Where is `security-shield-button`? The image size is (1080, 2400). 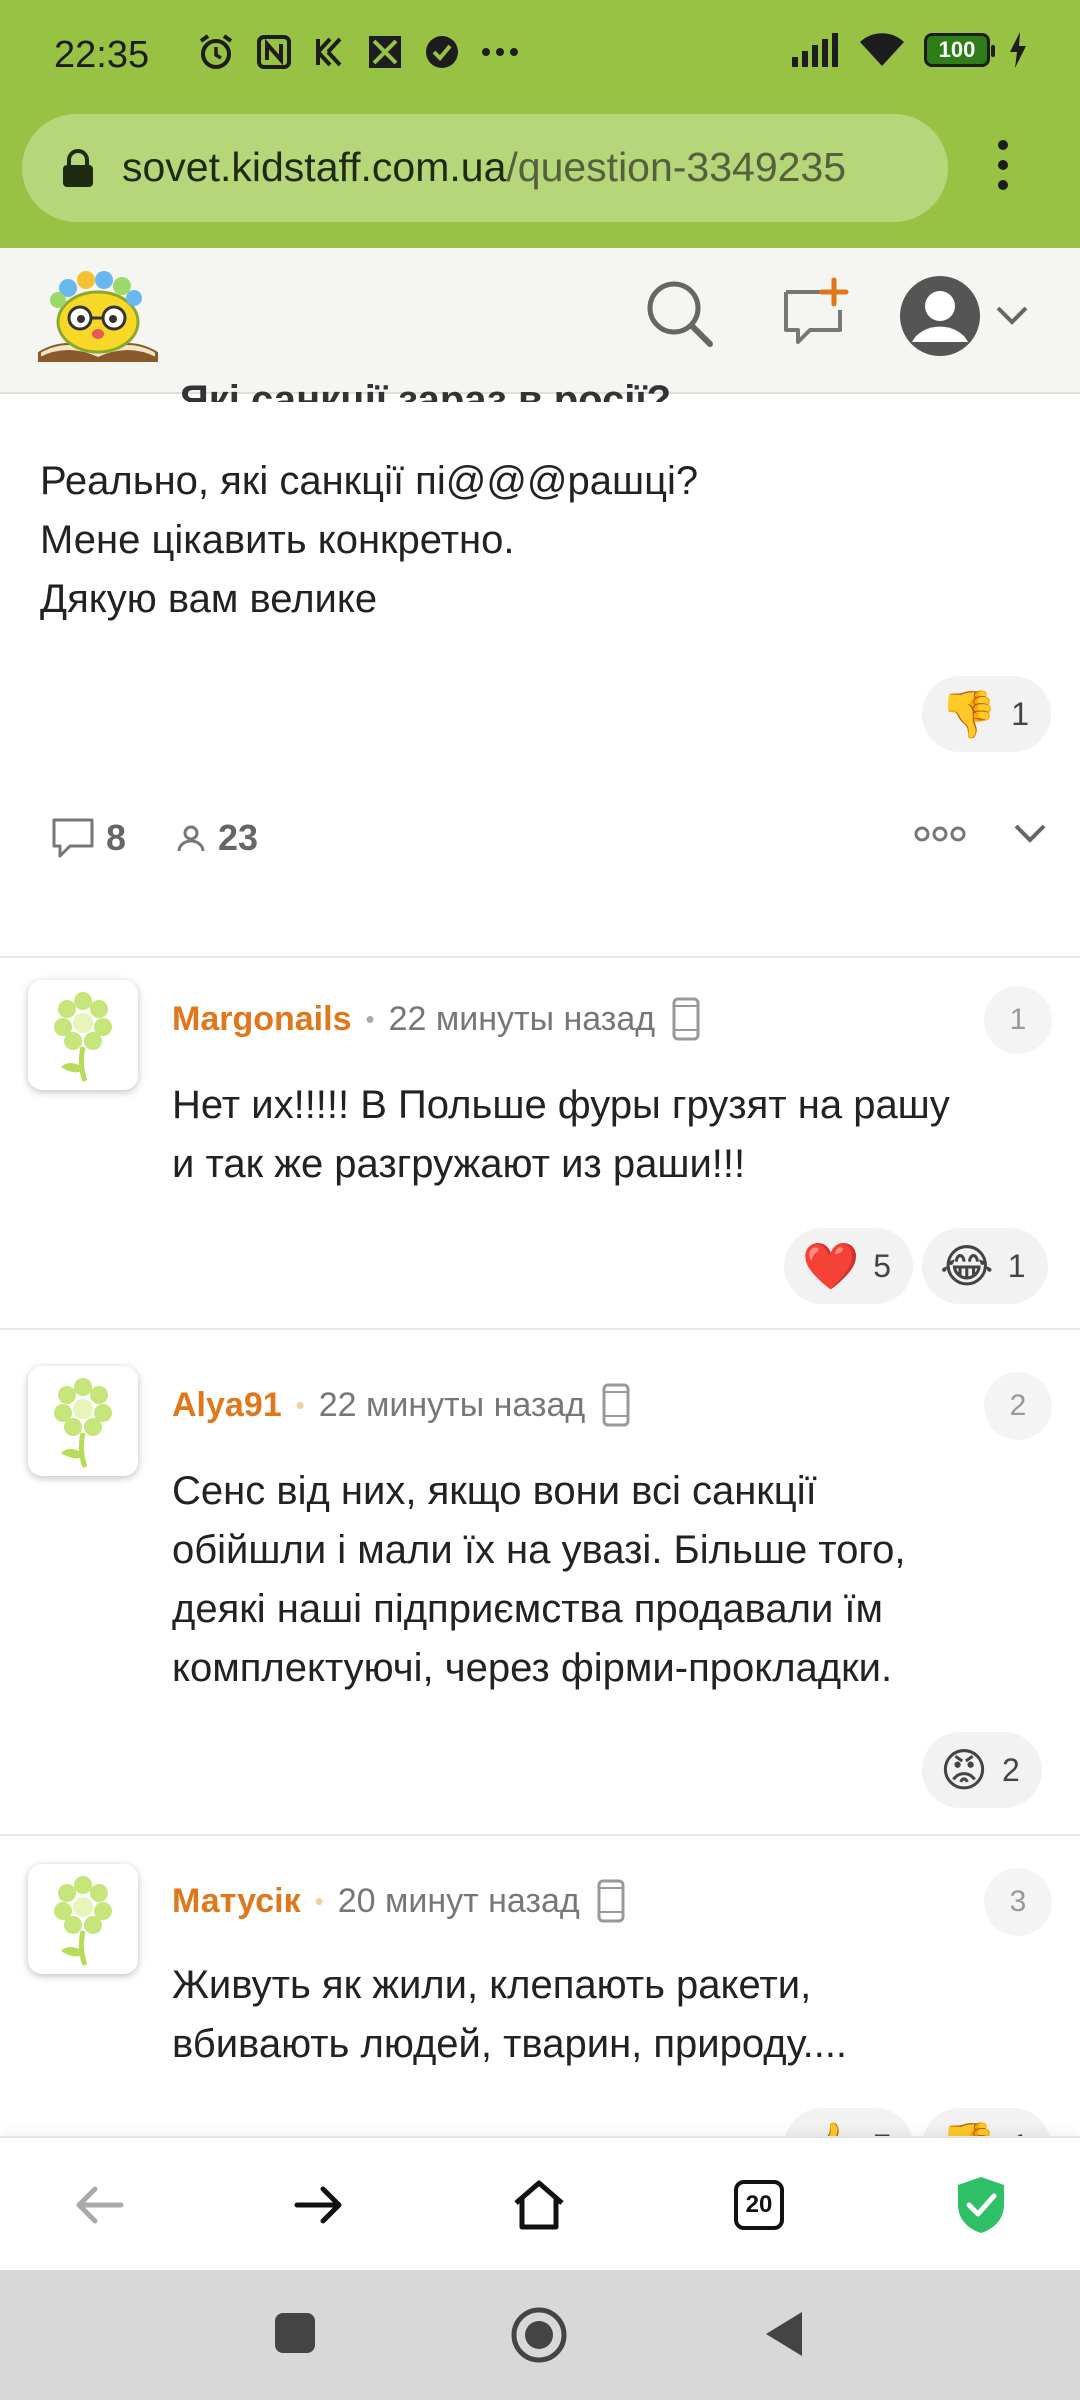 security-shield-button is located at coordinates (981, 2205).